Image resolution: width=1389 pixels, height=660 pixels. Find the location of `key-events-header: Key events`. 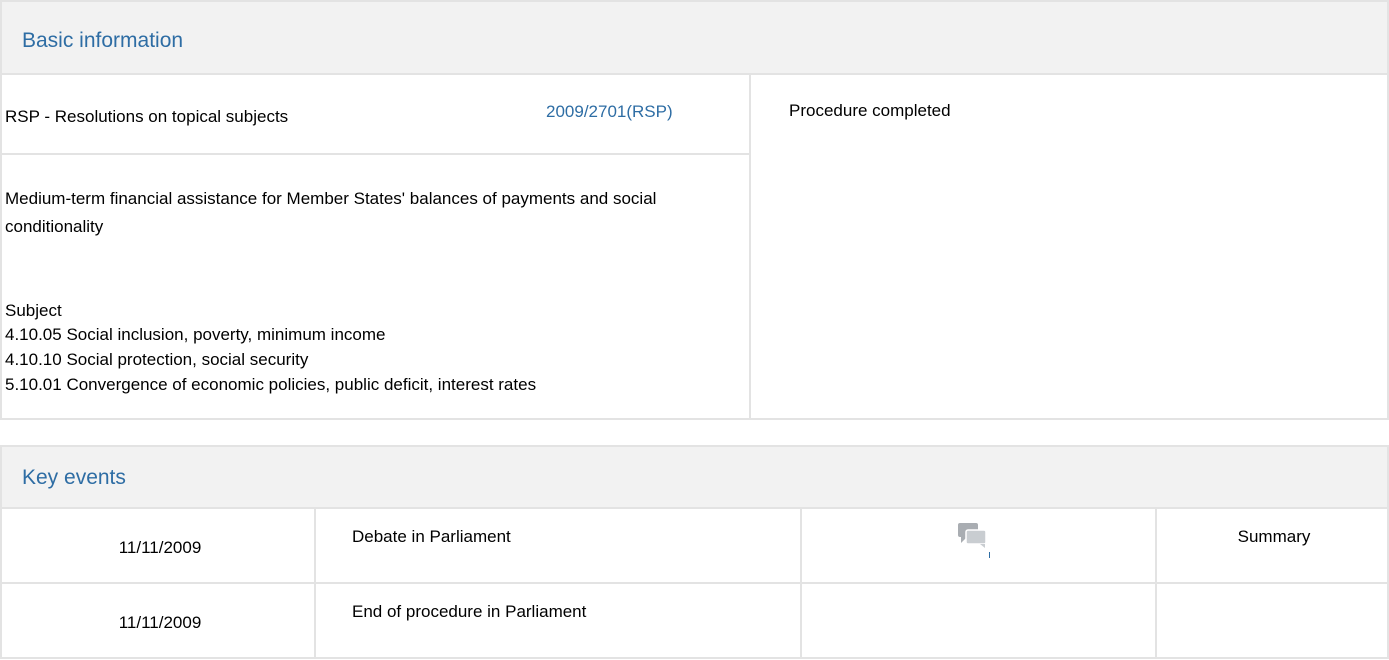

key-events-header: Key events is located at coordinates (694, 477).